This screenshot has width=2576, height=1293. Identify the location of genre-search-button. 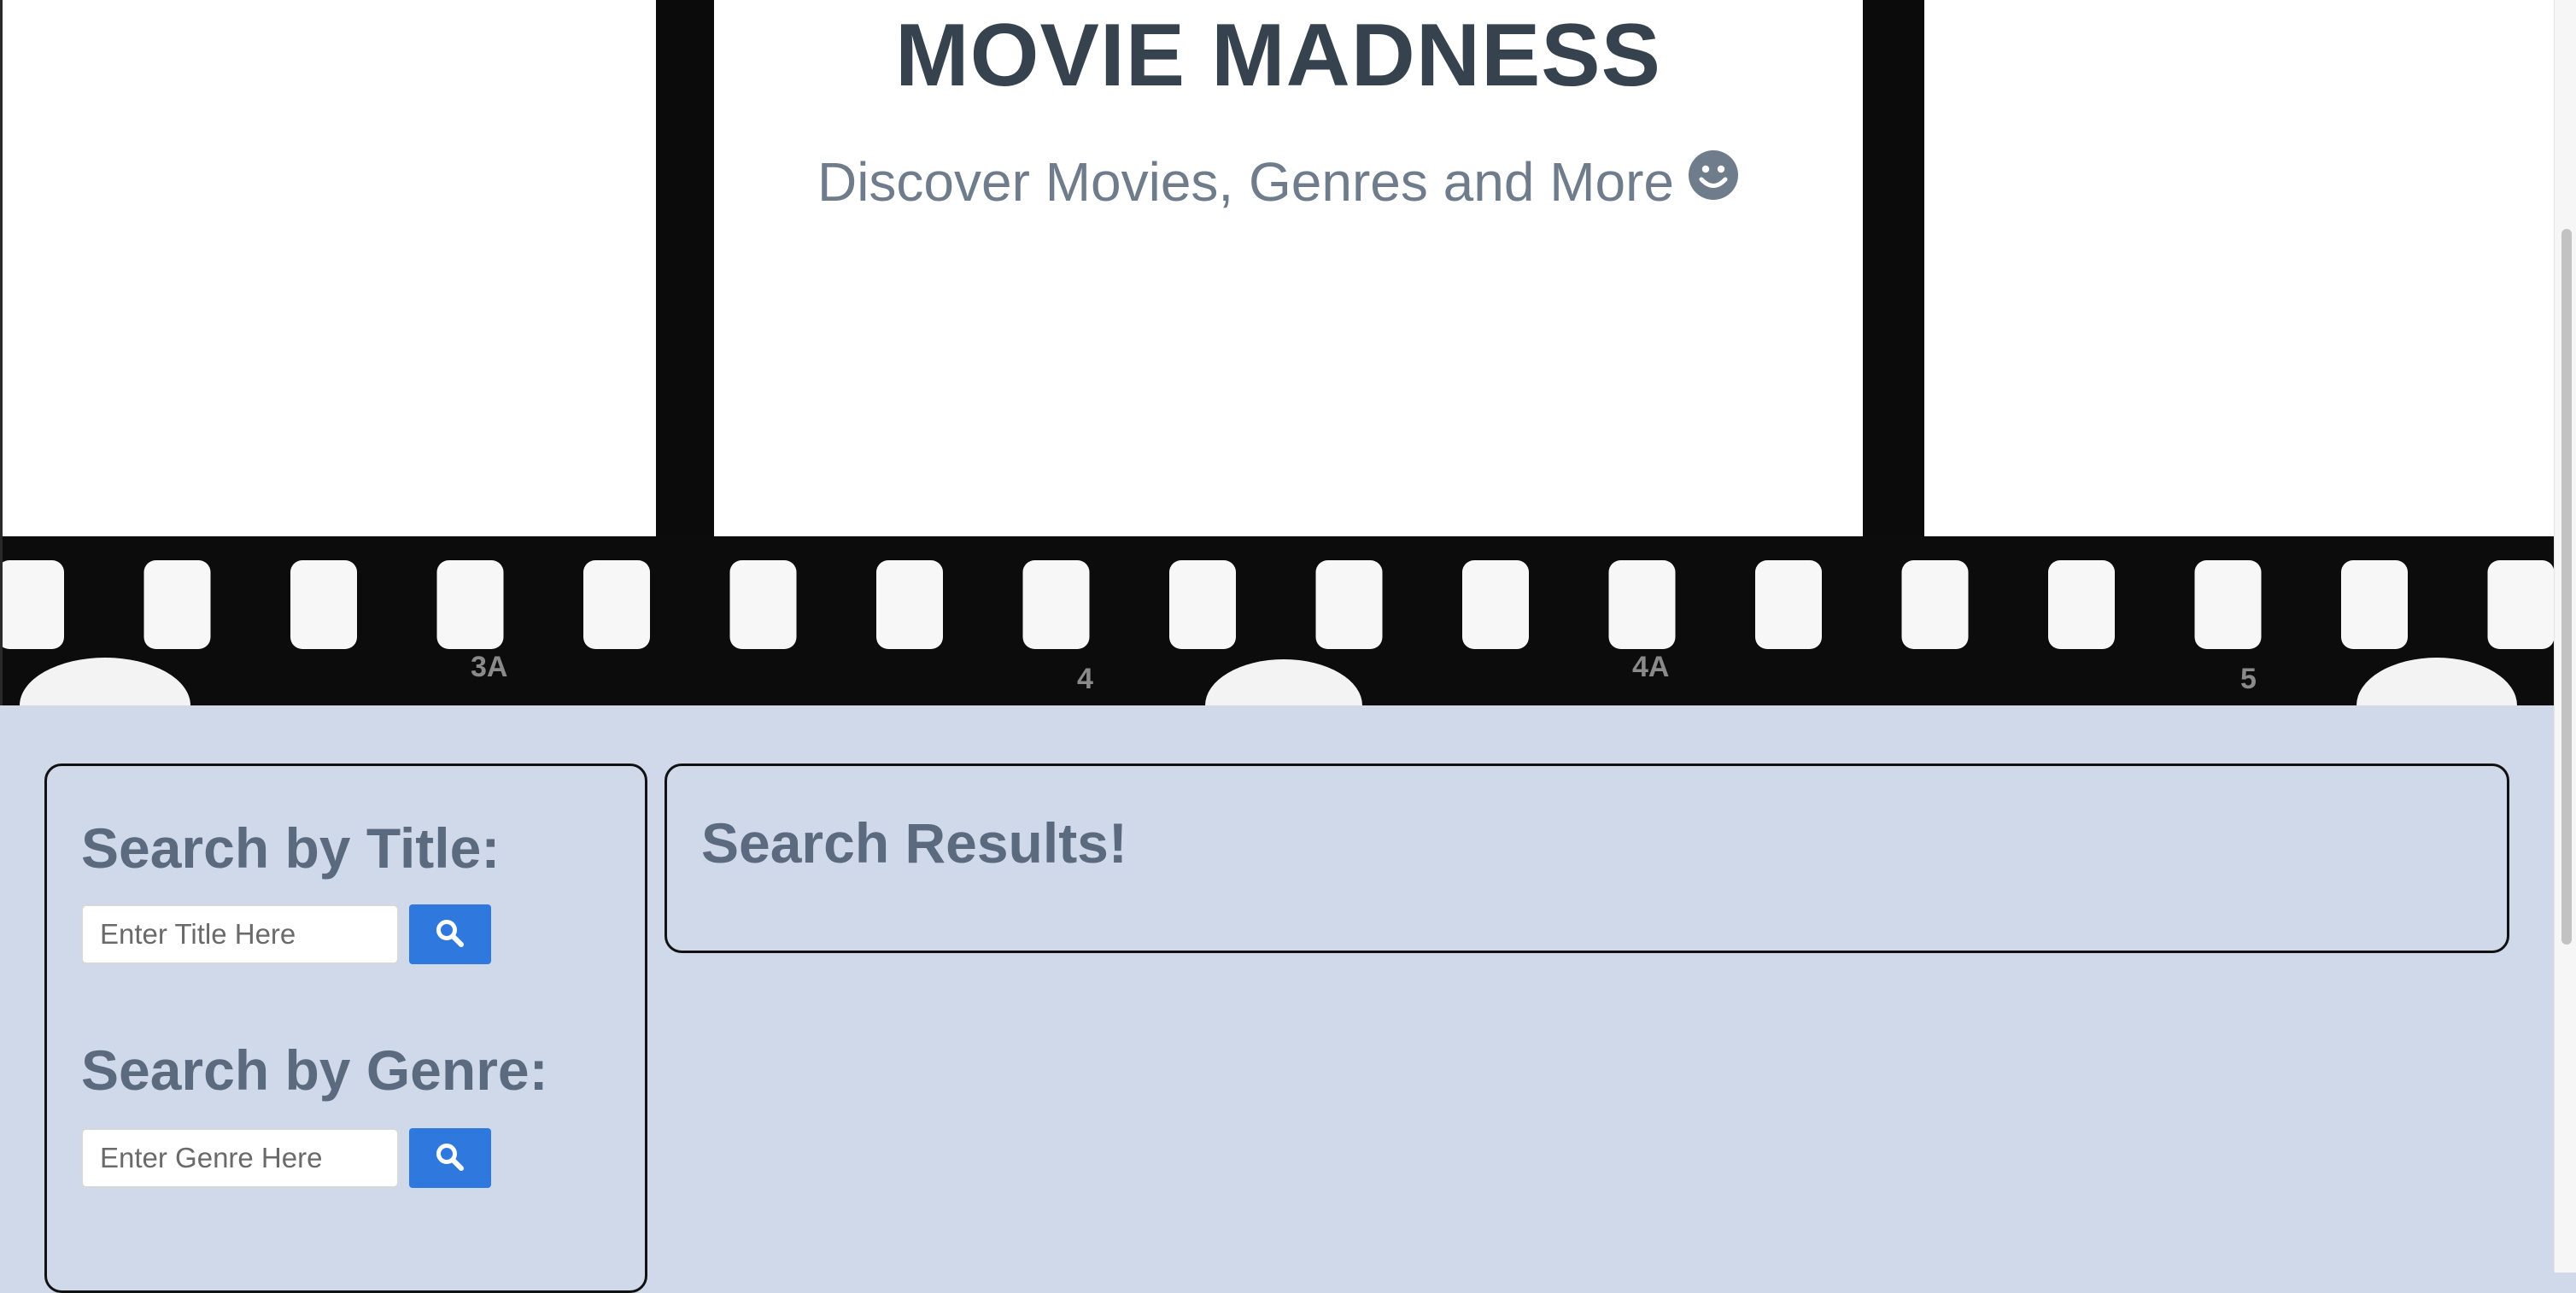
(450, 1158).